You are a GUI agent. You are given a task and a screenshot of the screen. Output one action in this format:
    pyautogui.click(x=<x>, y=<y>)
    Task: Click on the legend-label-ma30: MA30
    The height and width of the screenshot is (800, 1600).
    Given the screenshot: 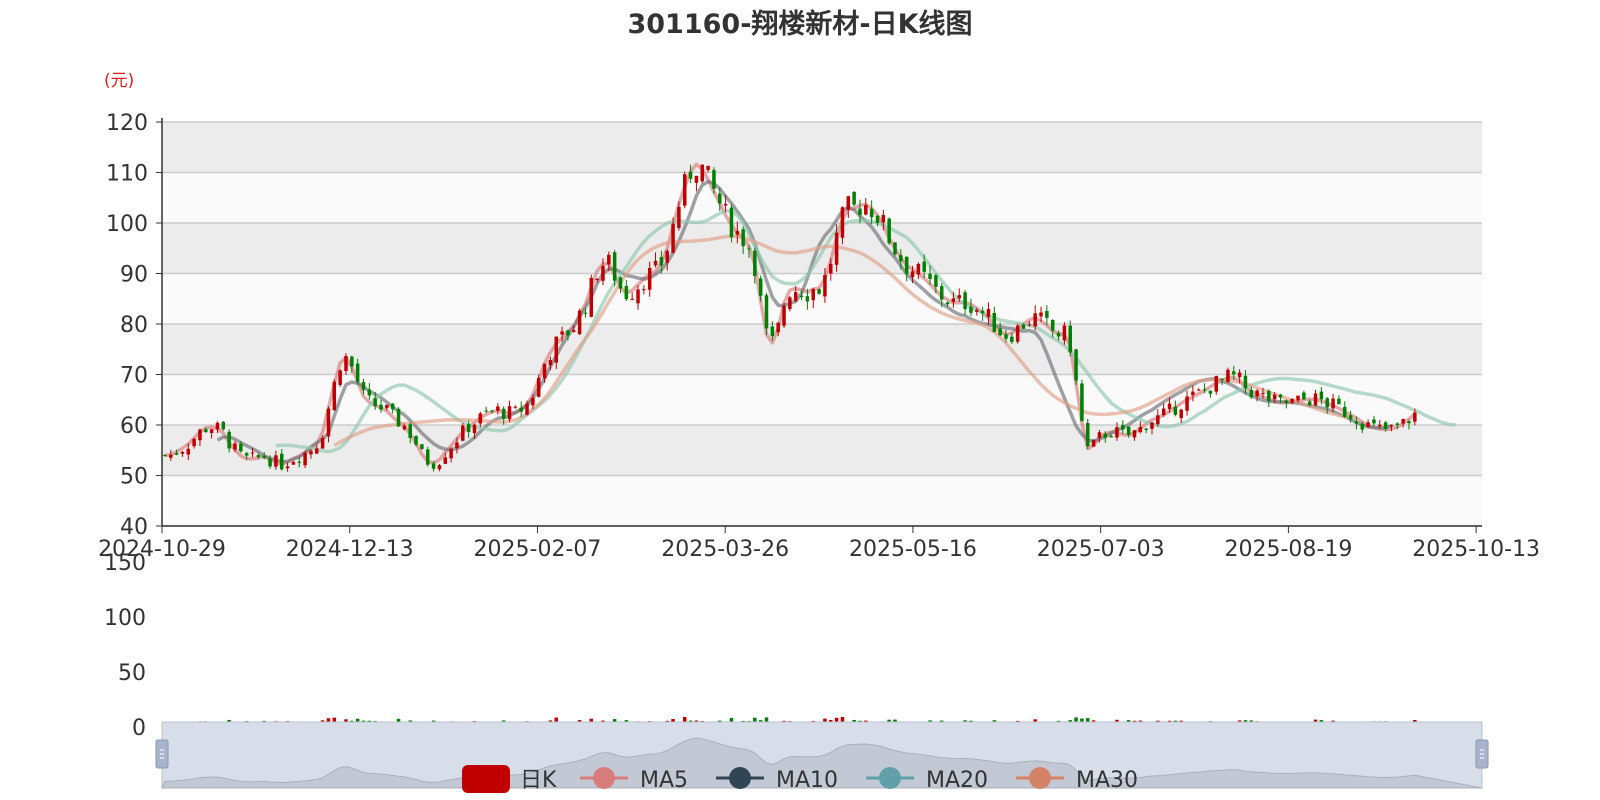 What is the action you would take?
    pyautogui.click(x=1107, y=780)
    